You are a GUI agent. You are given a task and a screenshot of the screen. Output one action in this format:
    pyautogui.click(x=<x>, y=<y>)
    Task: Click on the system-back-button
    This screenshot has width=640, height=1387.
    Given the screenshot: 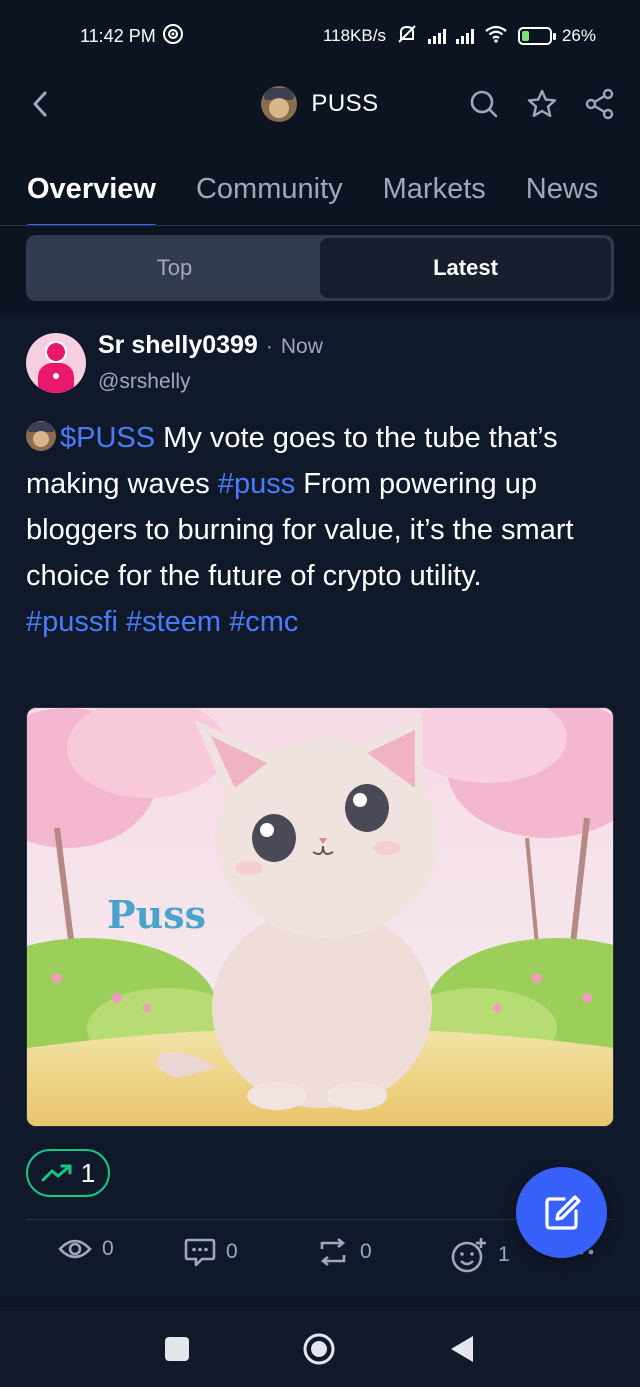 What is the action you would take?
    pyautogui.click(x=462, y=1349)
    